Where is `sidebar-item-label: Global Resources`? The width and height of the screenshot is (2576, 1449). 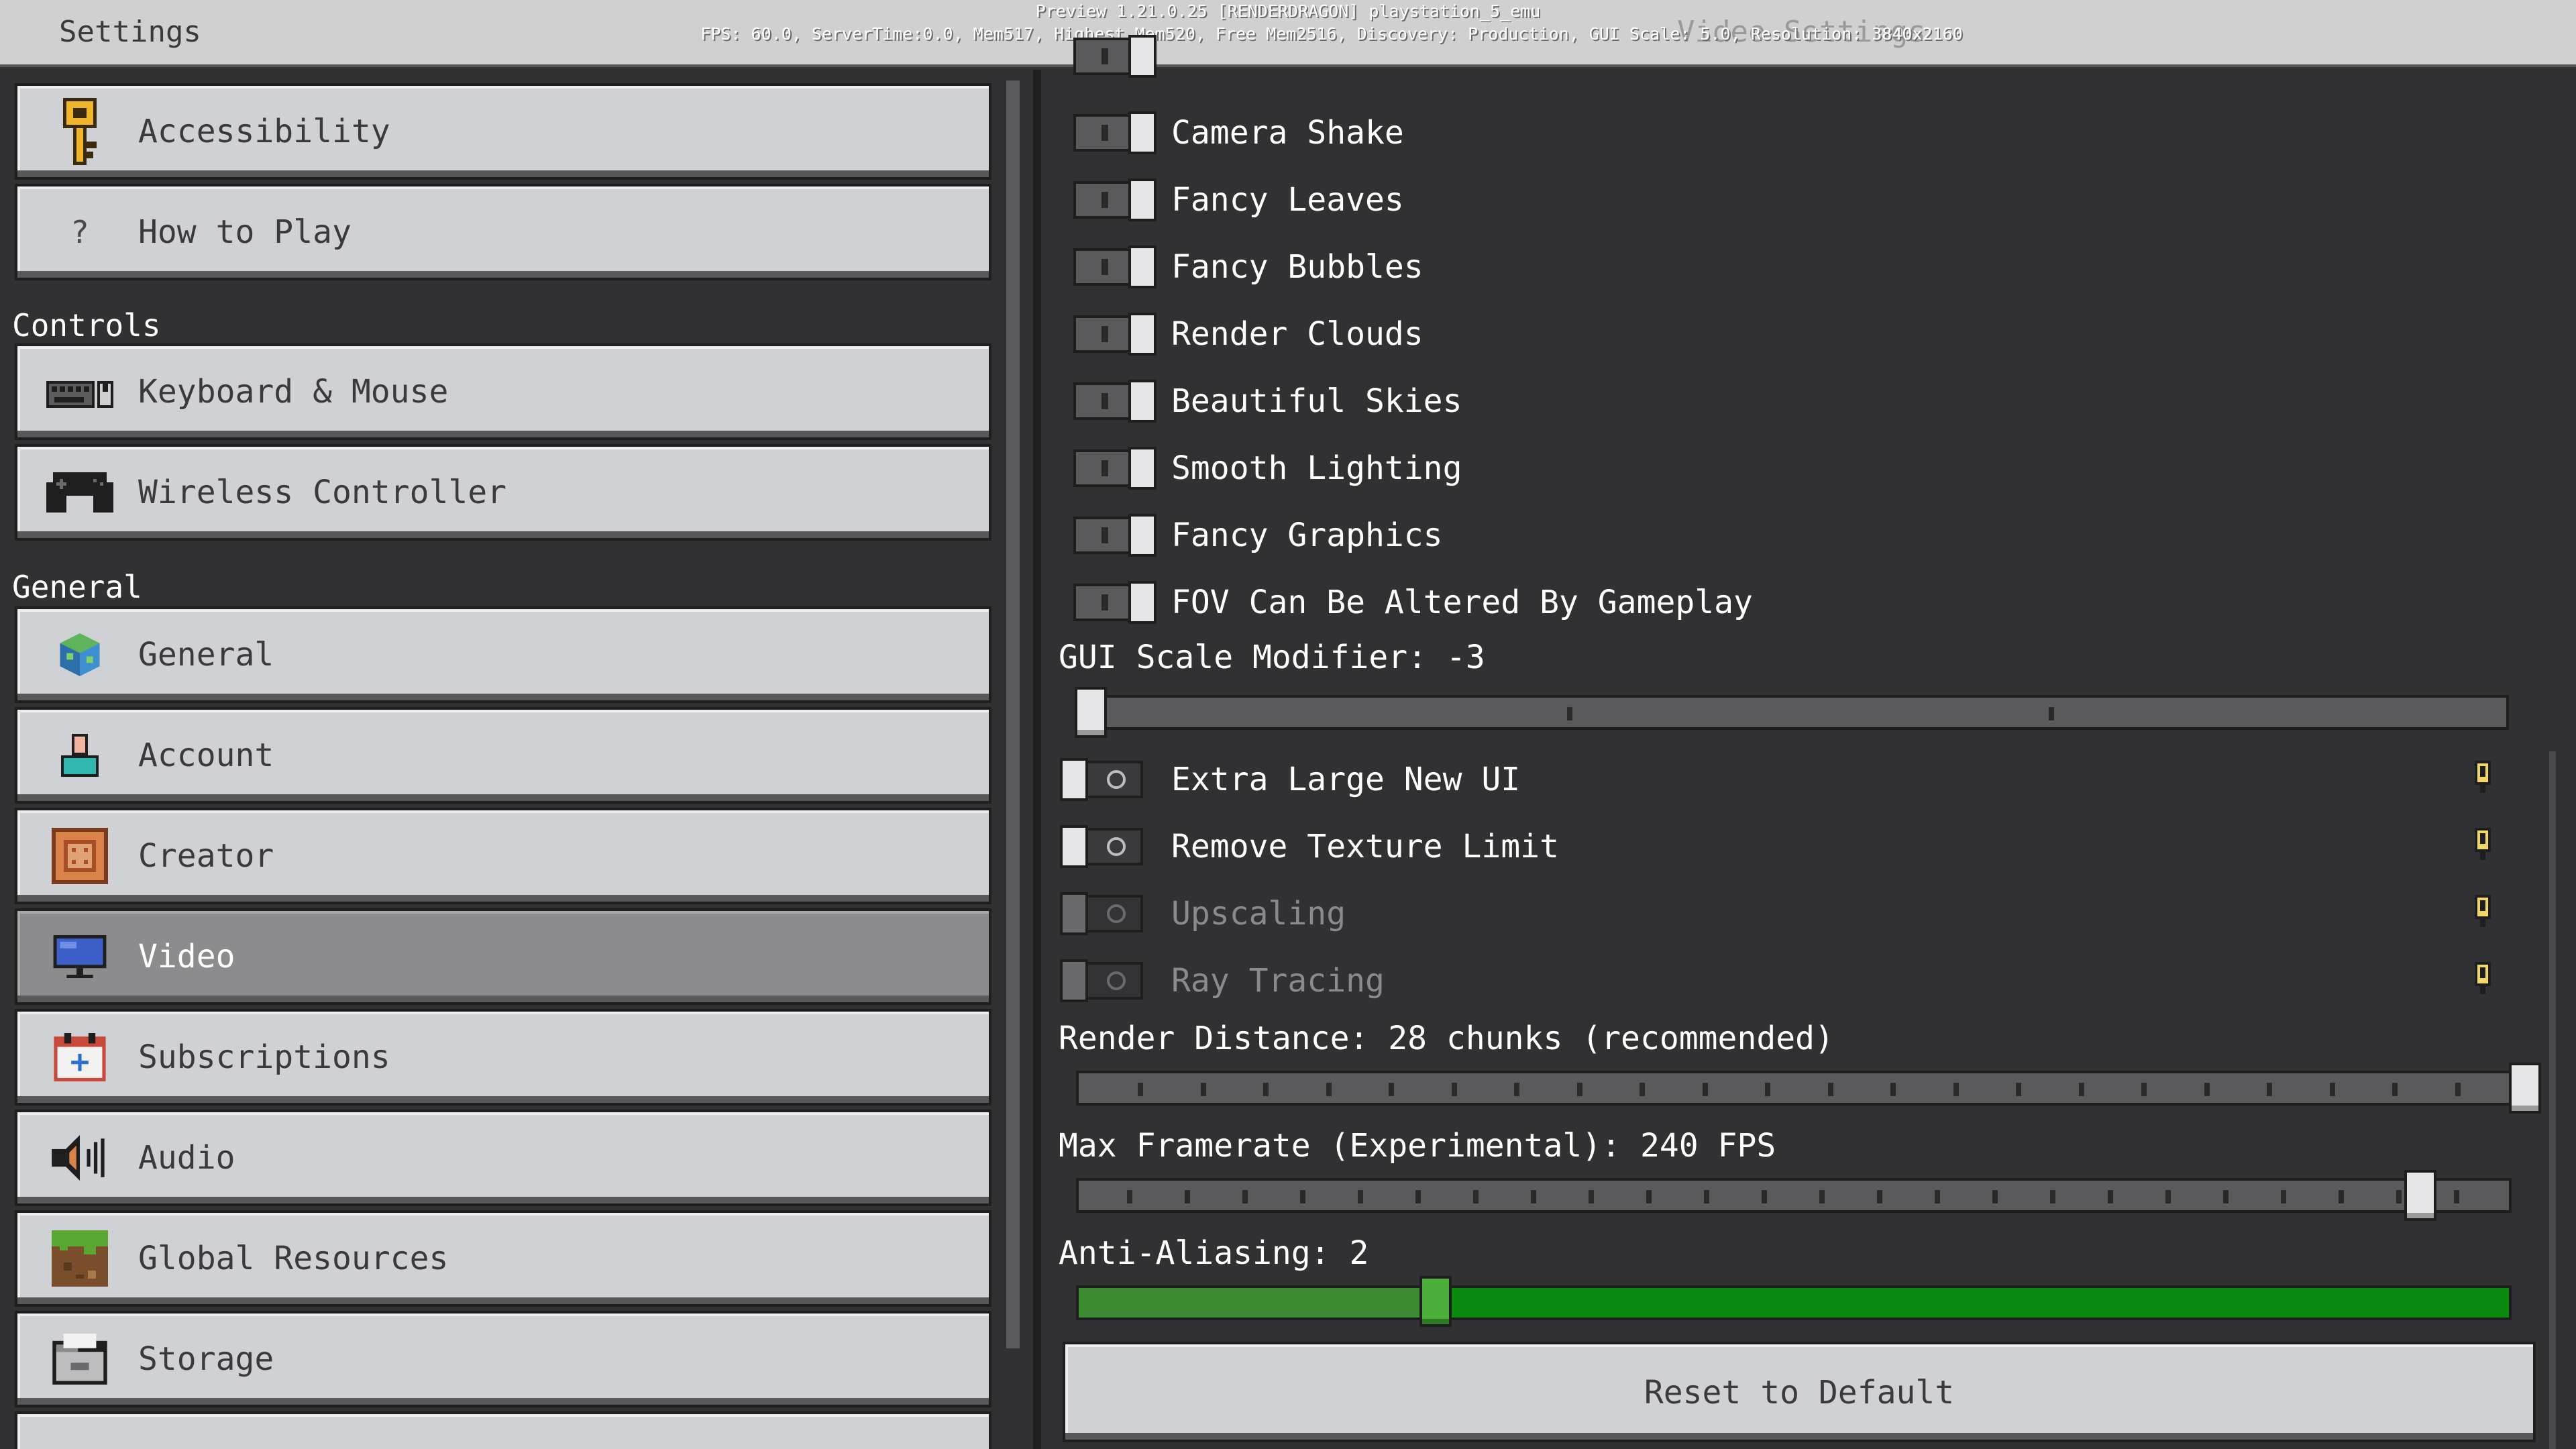 sidebar-item-label: Global Resources is located at coordinates (293, 1258).